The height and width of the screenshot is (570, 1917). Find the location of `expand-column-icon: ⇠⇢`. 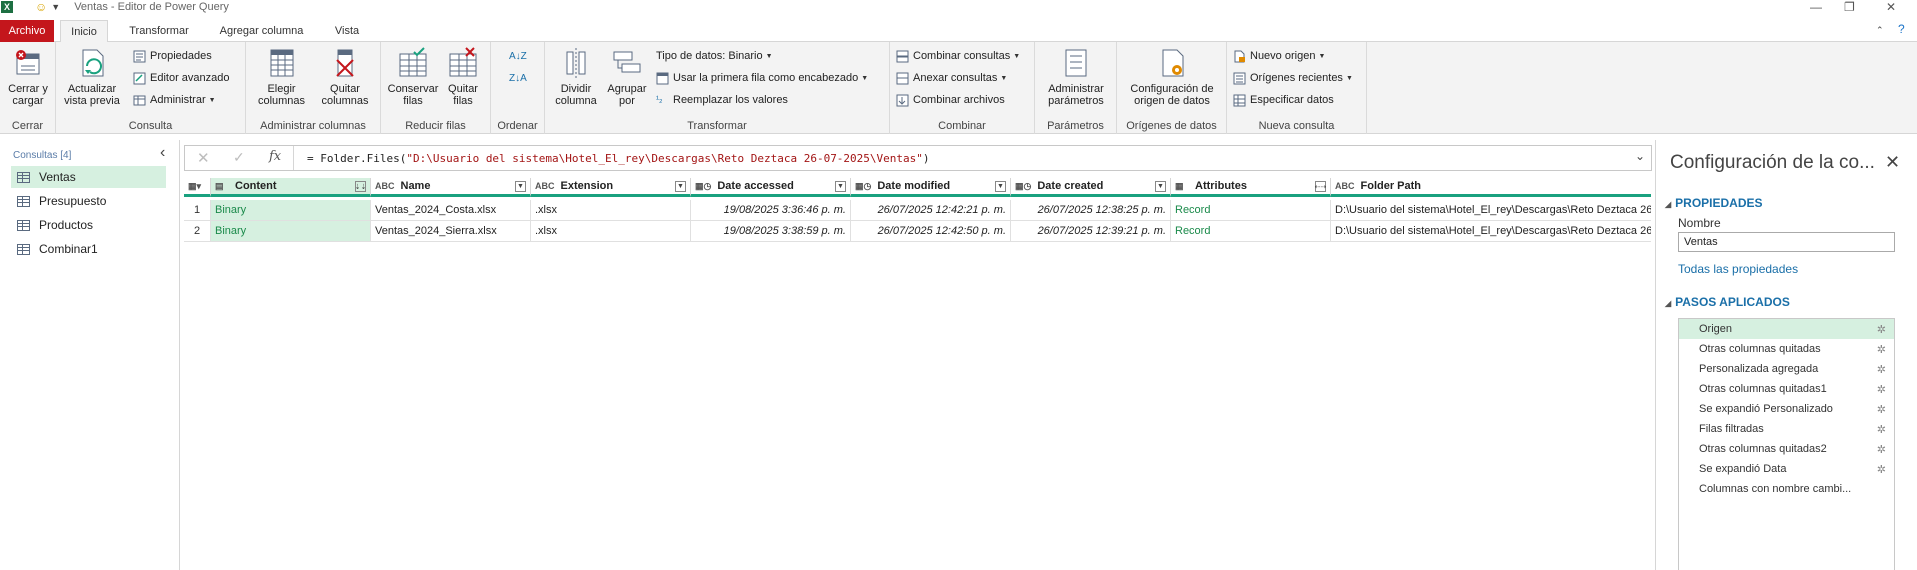

expand-column-icon: ⇠⇢ is located at coordinates (1320, 186).